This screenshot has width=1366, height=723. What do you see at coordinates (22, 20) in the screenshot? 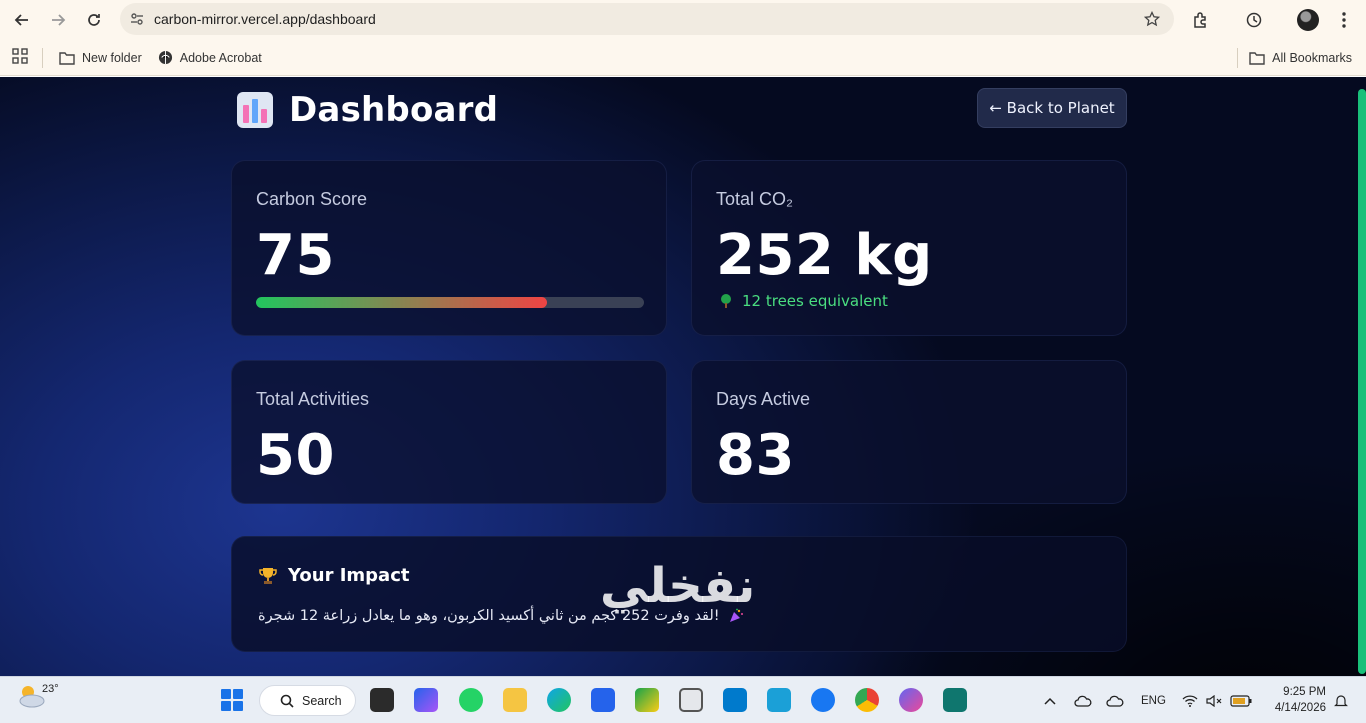
I see `back-arrow-icon` at bounding box center [22, 20].